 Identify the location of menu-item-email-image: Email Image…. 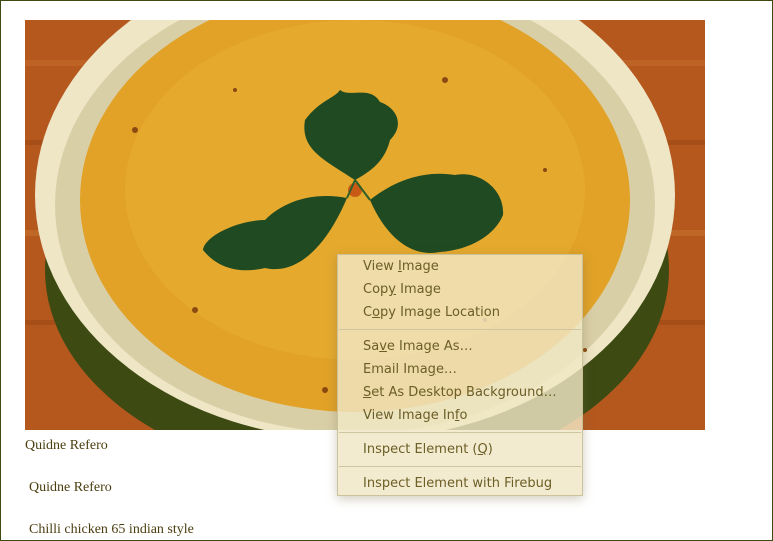
(410, 370).